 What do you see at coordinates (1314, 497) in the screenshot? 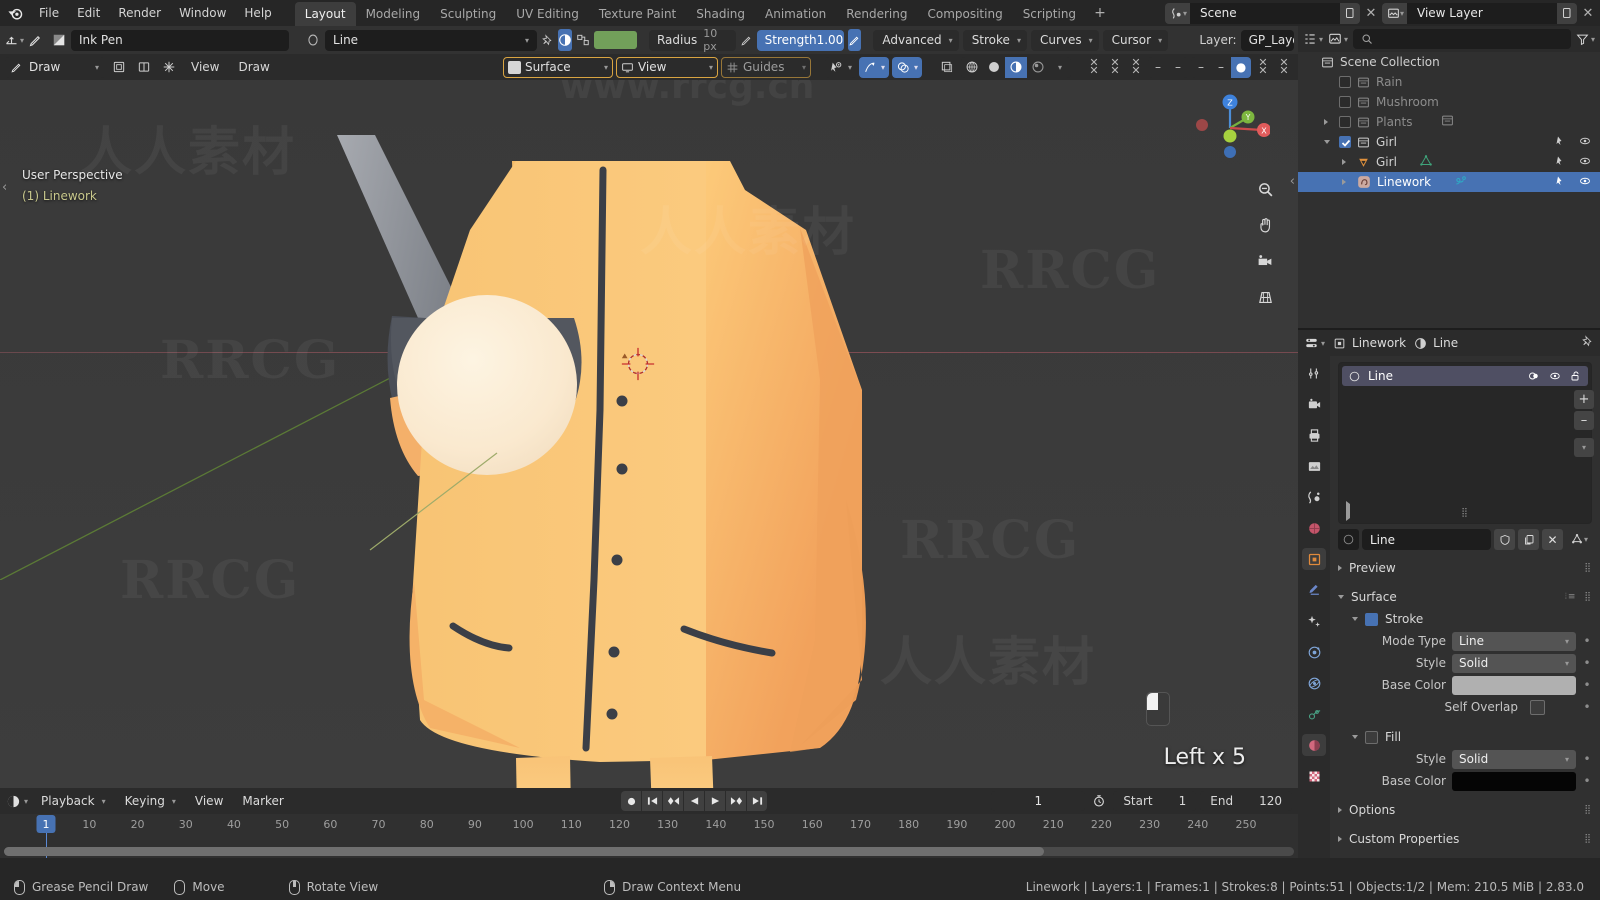
I see `tab-scene` at bounding box center [1314, 497].